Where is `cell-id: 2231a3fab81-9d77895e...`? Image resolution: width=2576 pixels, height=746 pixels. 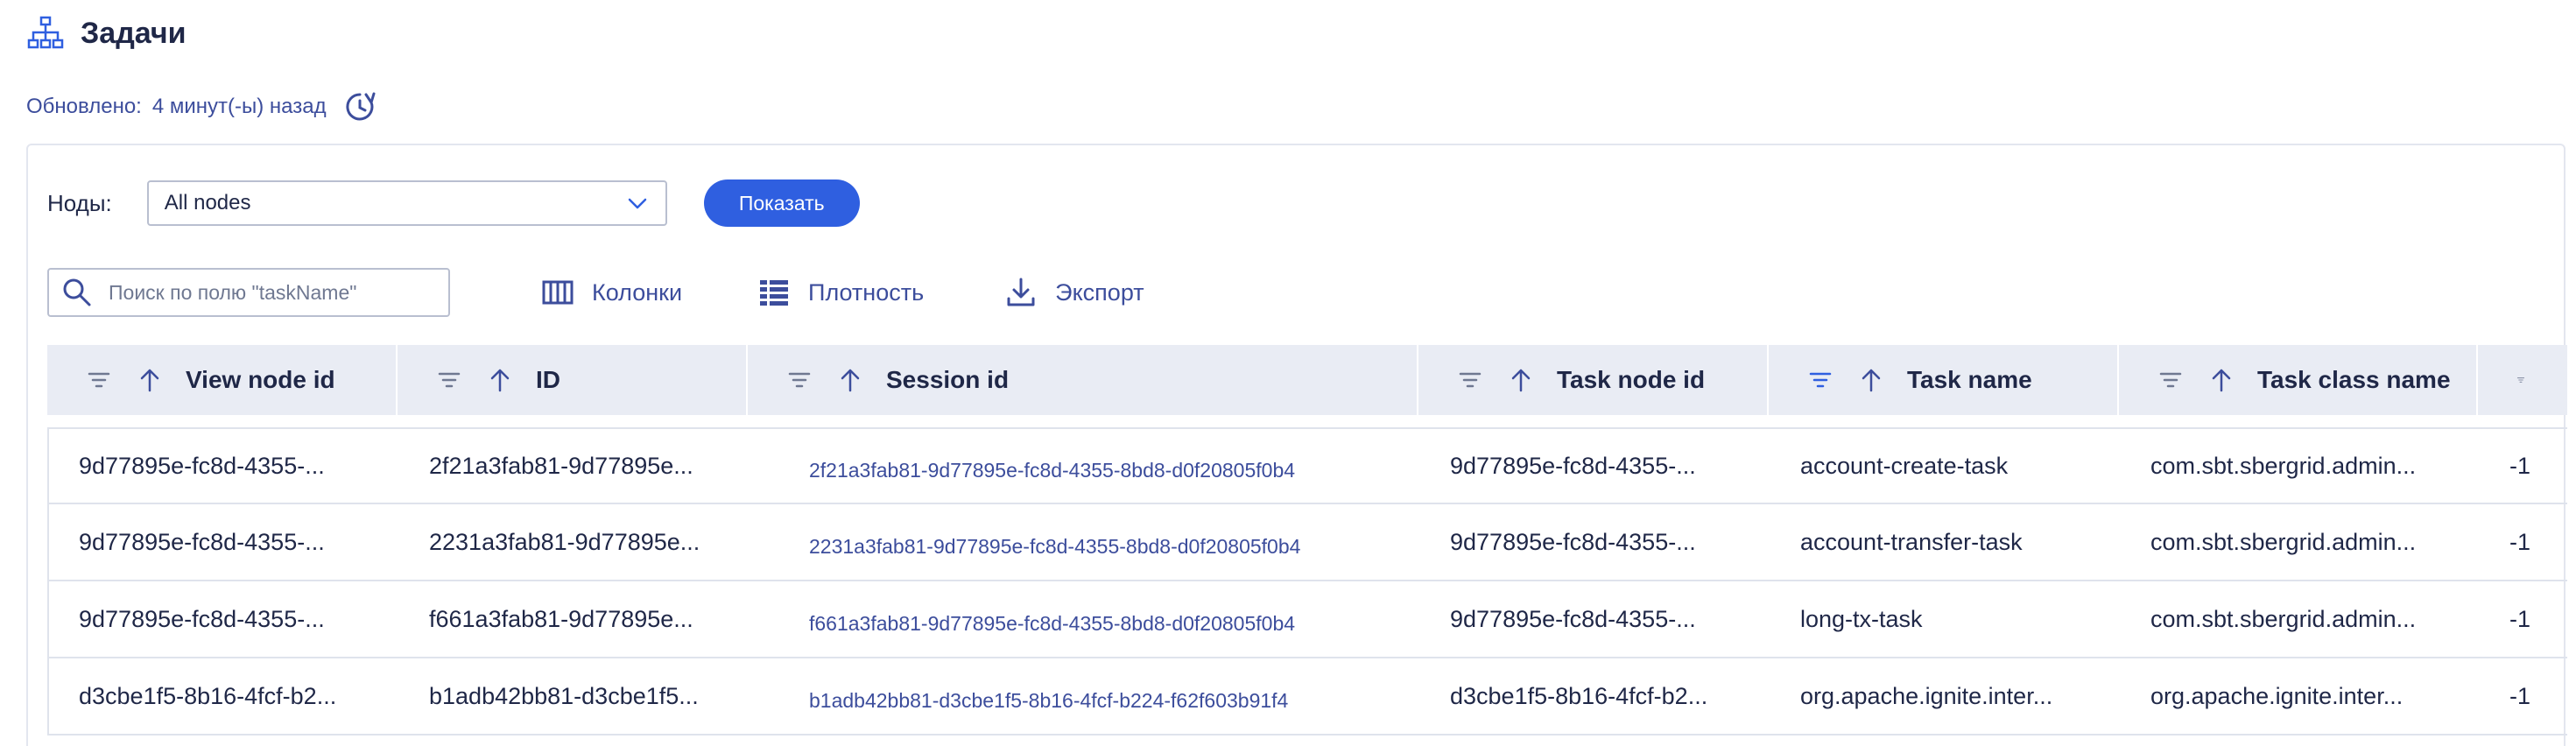
cell-id: 2231a3fab81-9d77895e... is located at coordinates (564, 541).